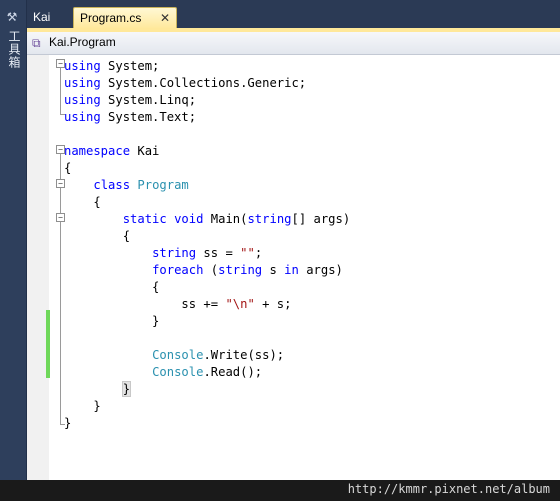  What do you see at coordinates (163, 185) in the screenshot?
I see `type-token: Program` at bounding box center [163, 185].